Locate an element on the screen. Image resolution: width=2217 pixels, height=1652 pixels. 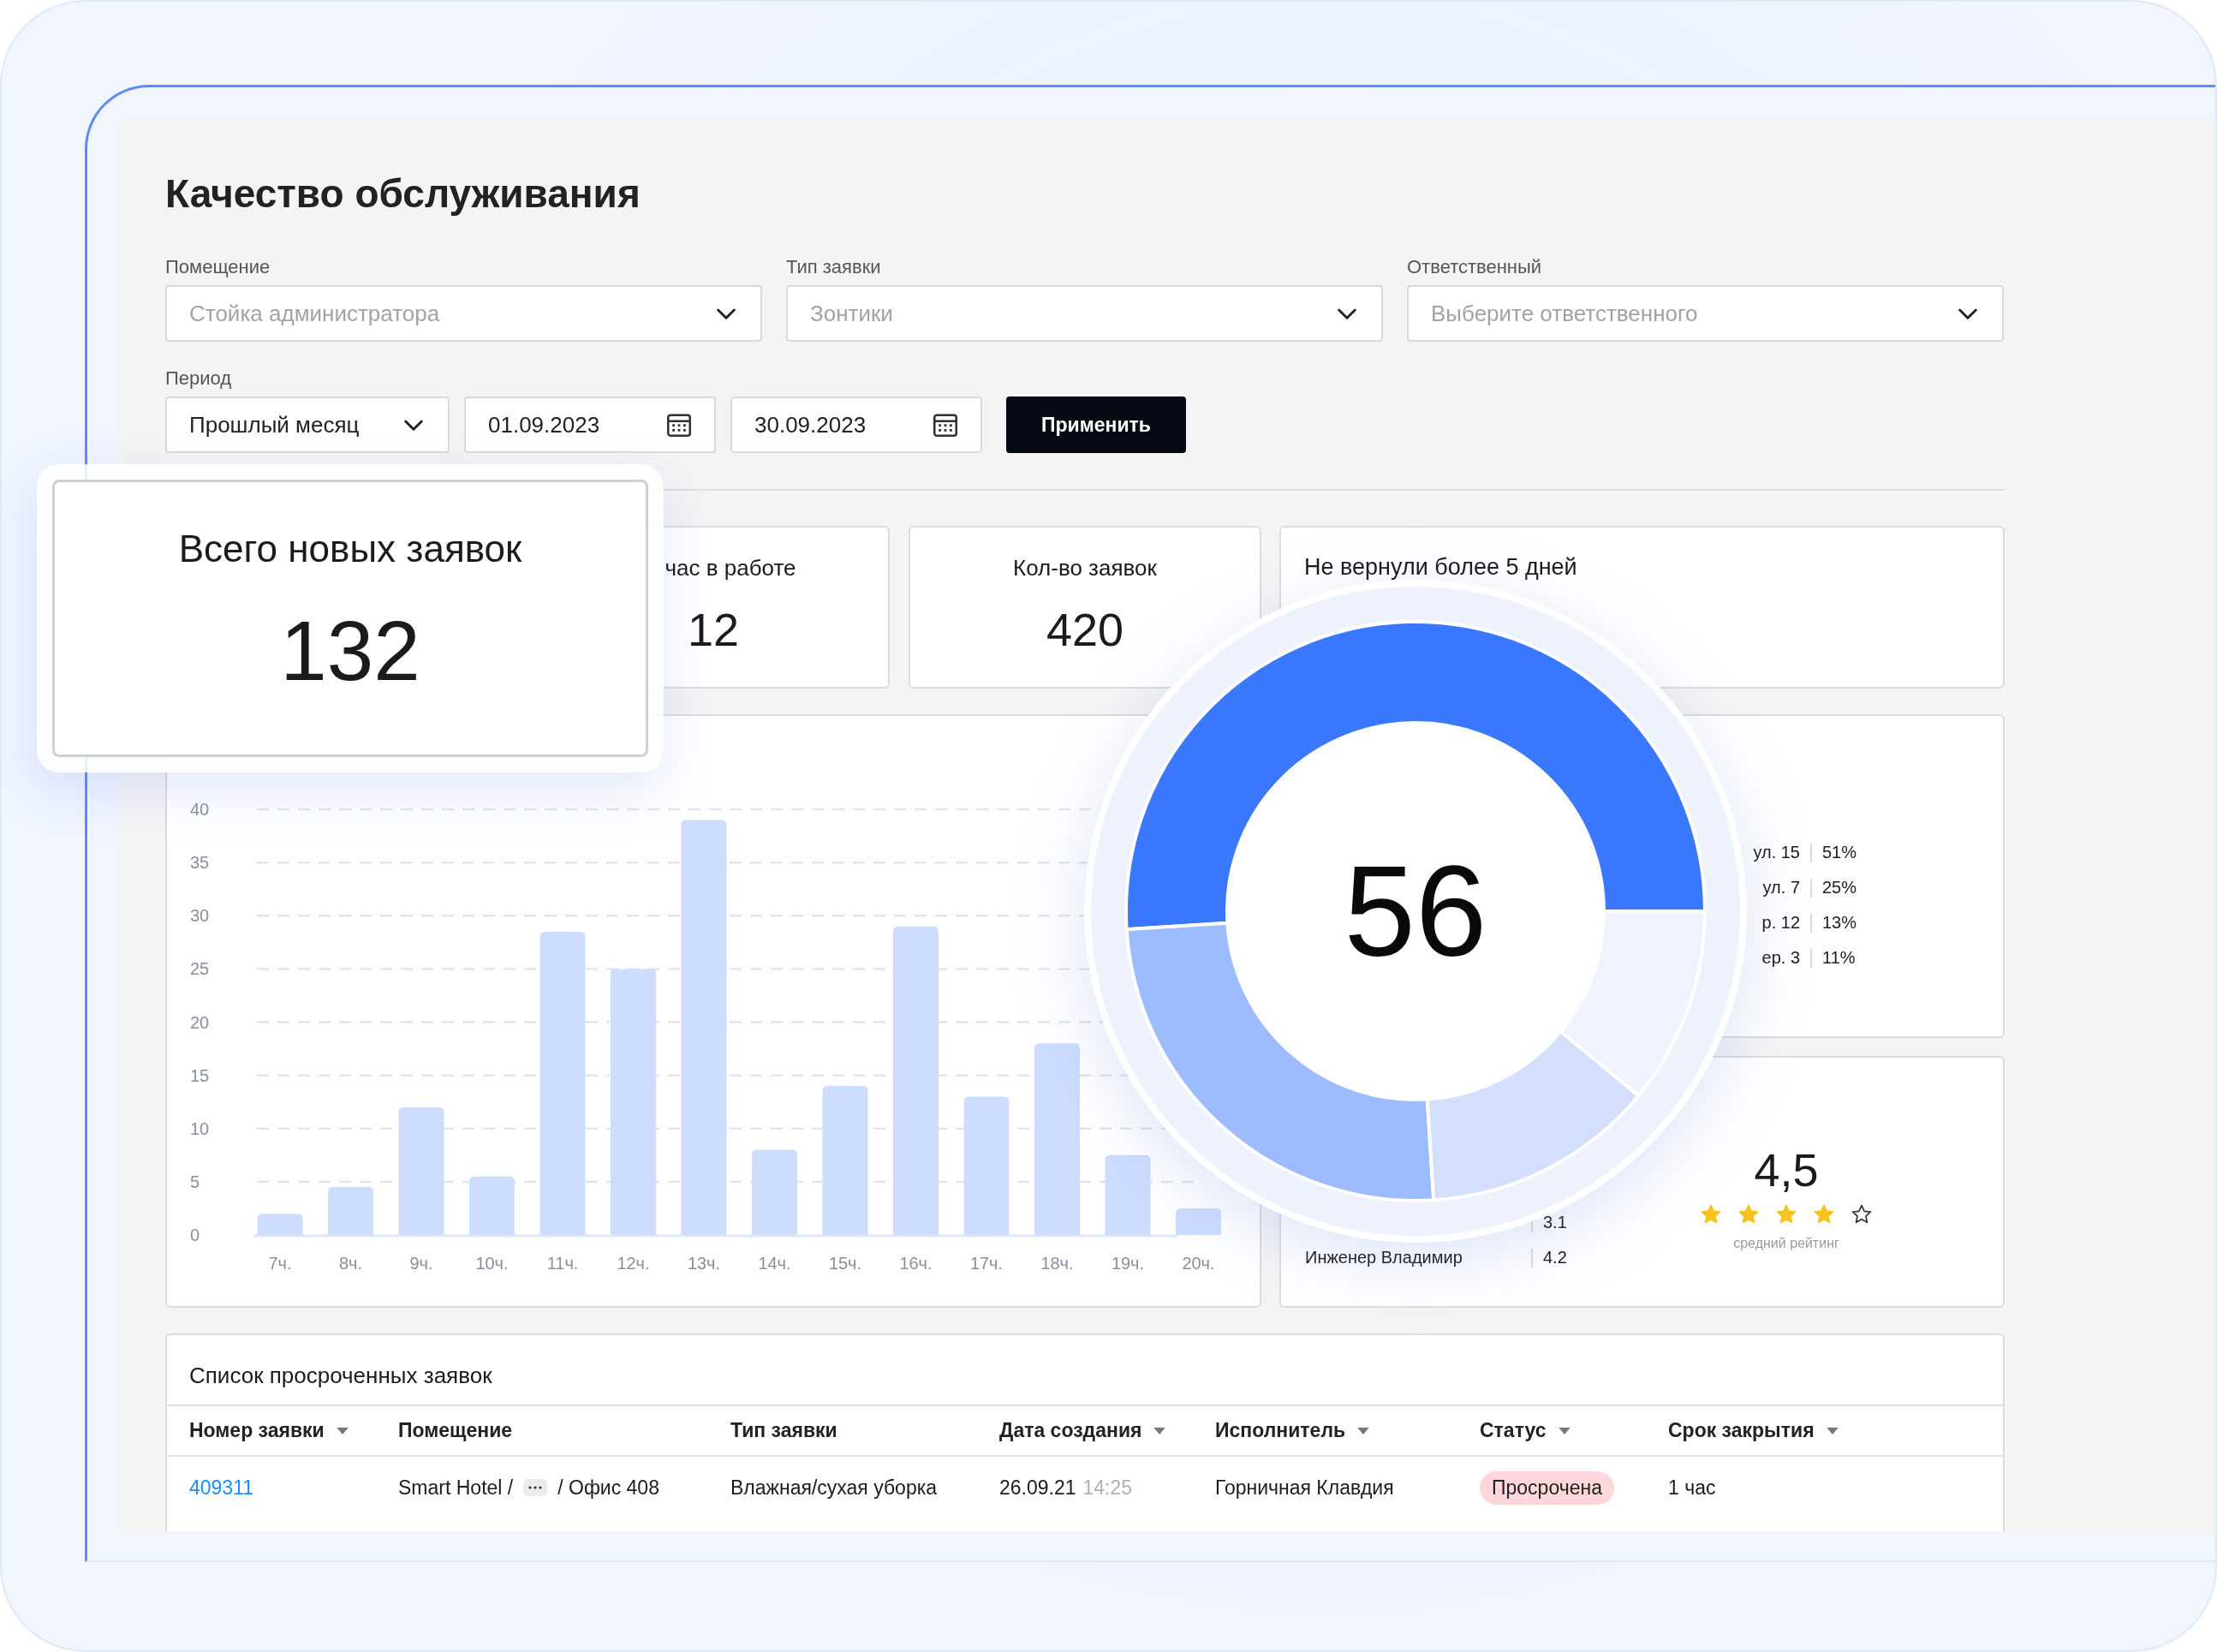
axis-label: 30 is located at coordinates (200, 916).